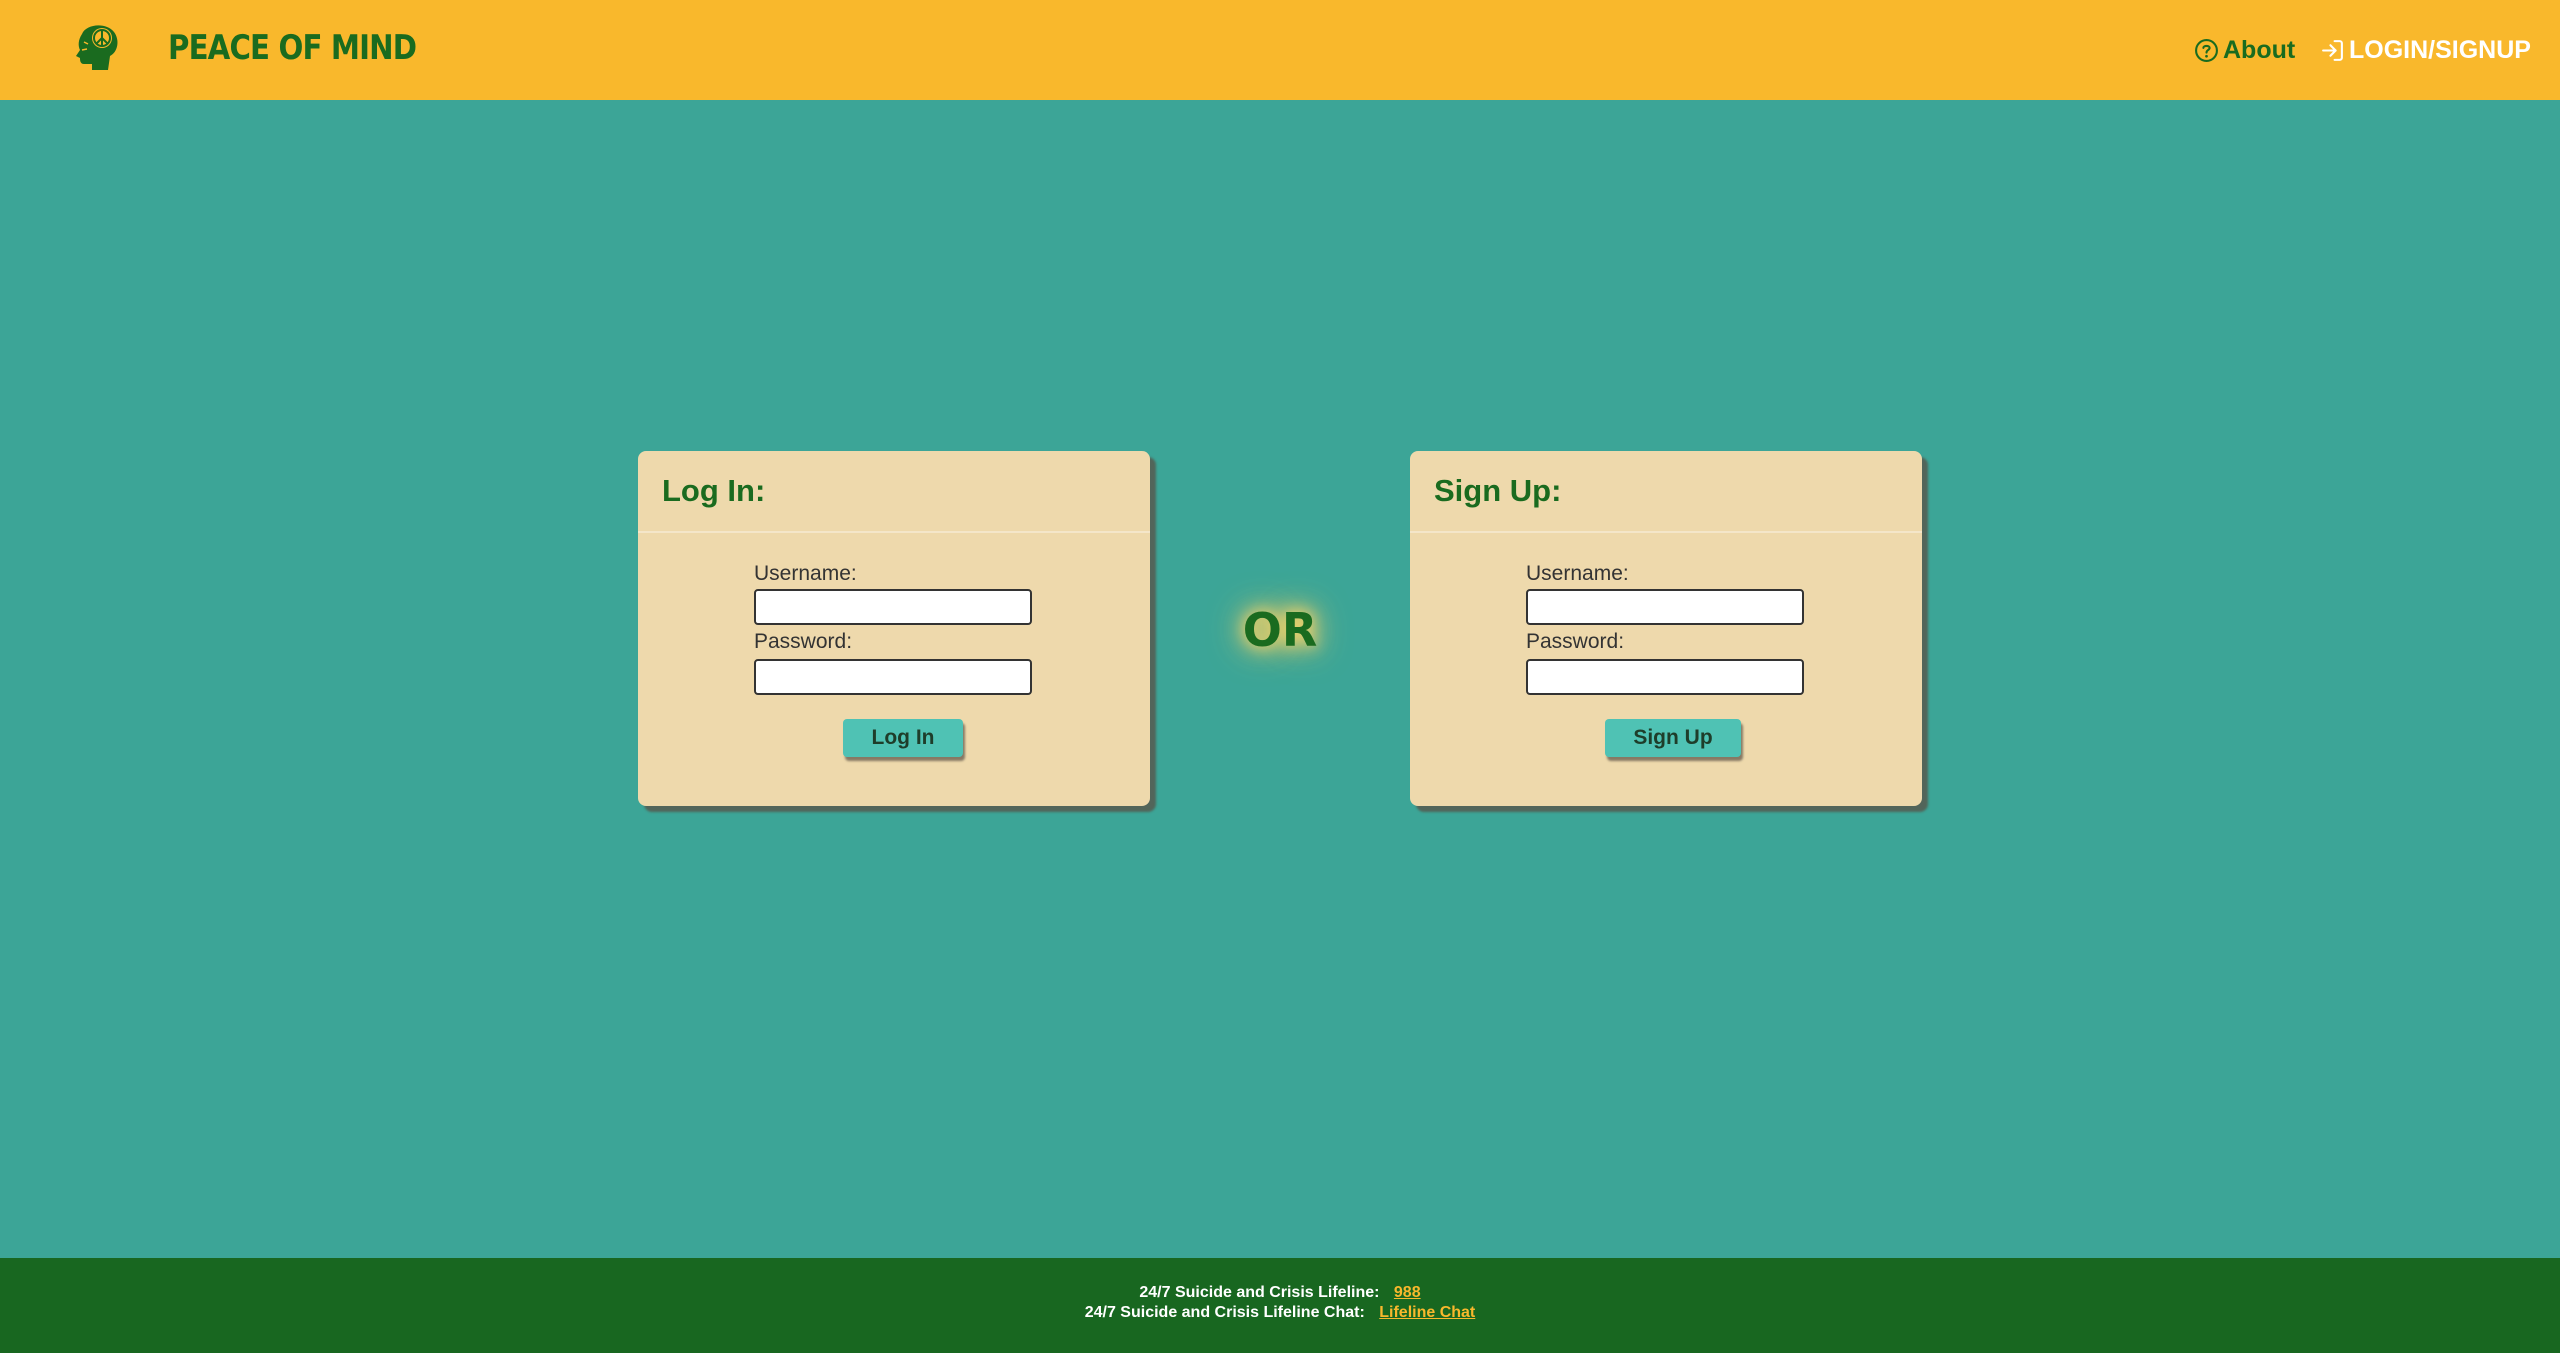  I want to click on nav-login-signup-link: LOGIN/SIGNUP, so click(2425, 50).